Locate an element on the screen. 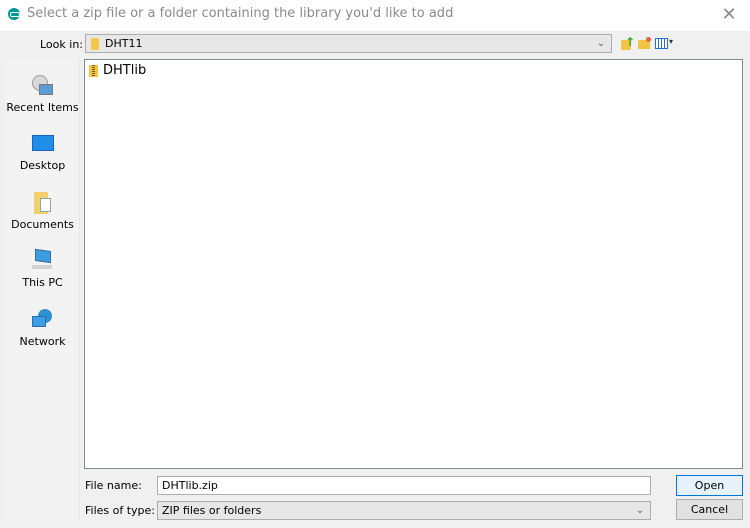  close-icon: ✕ is located at coordinates (729, 14).